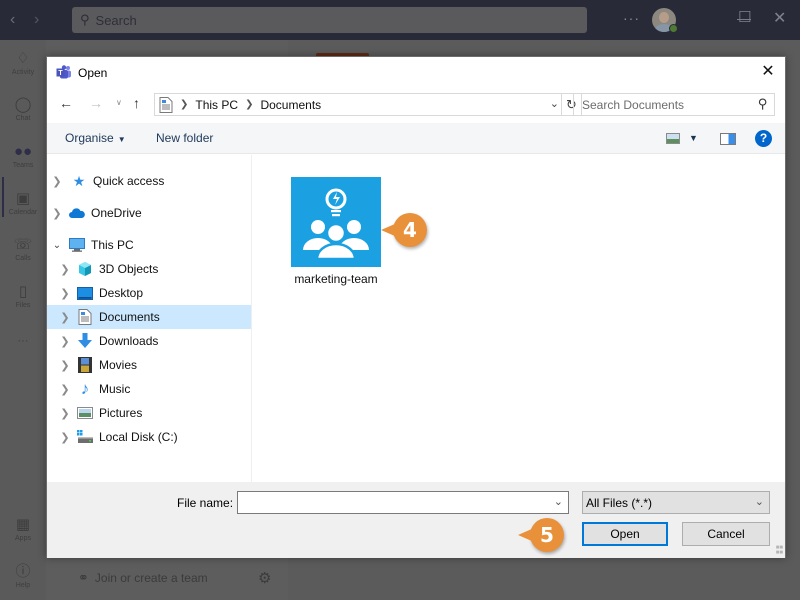  I want to click on change-view-icon, so click(673, 138).